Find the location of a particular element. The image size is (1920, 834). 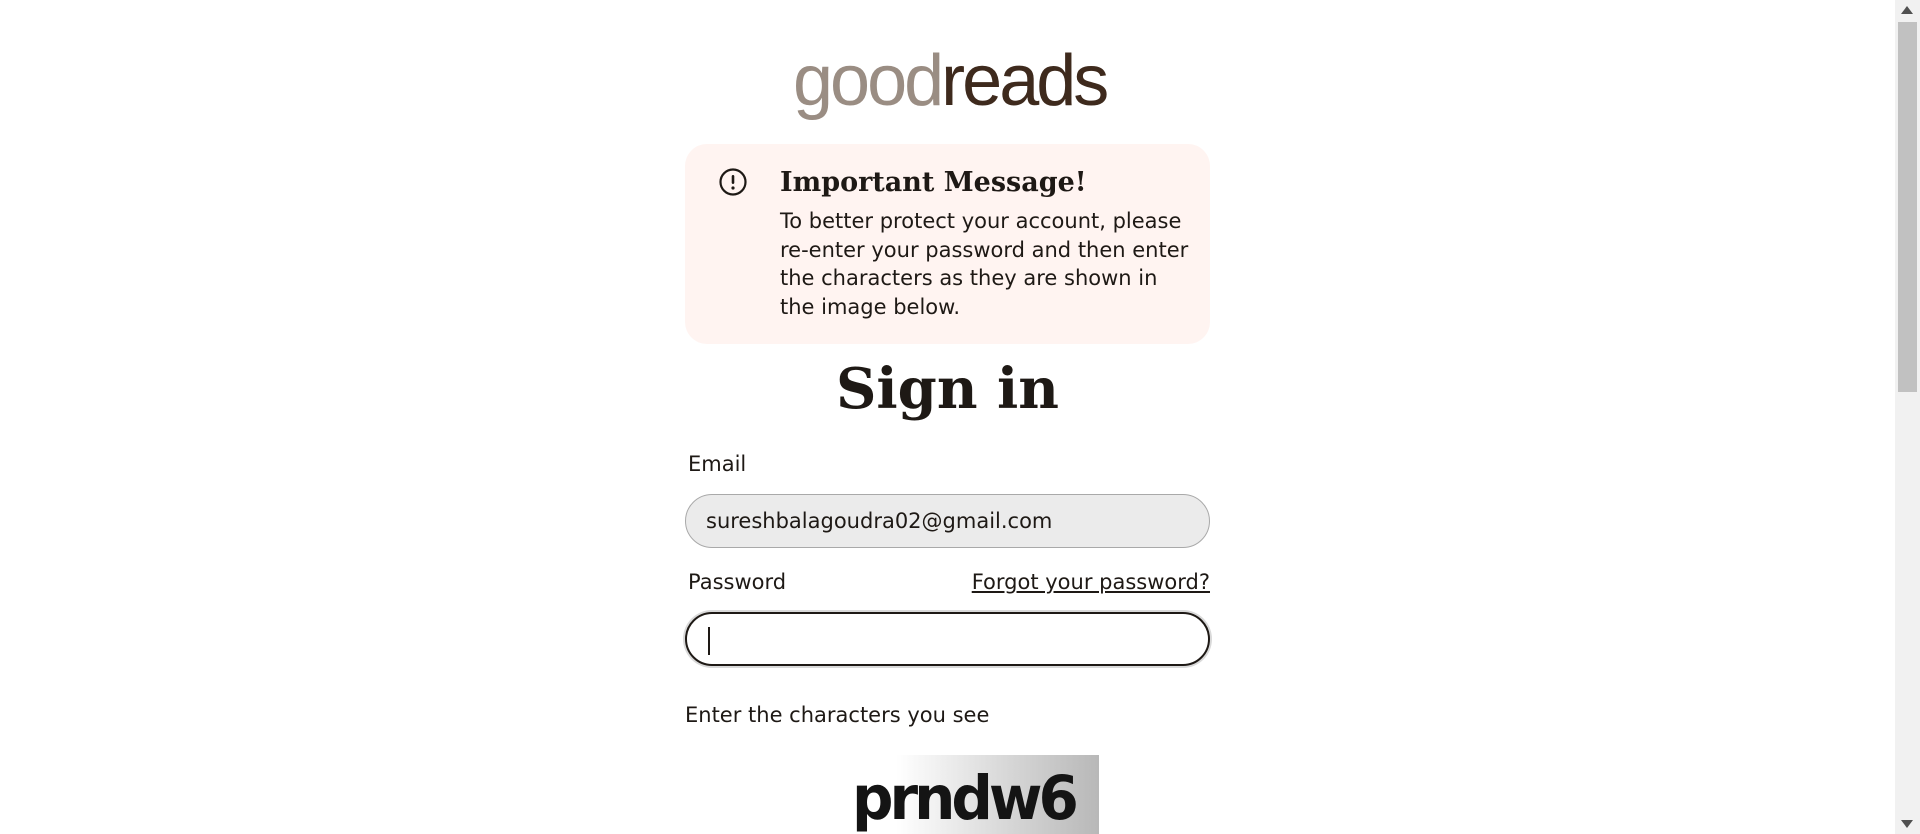

captcha-image: prndw6 is located at coordinates (972, 794).